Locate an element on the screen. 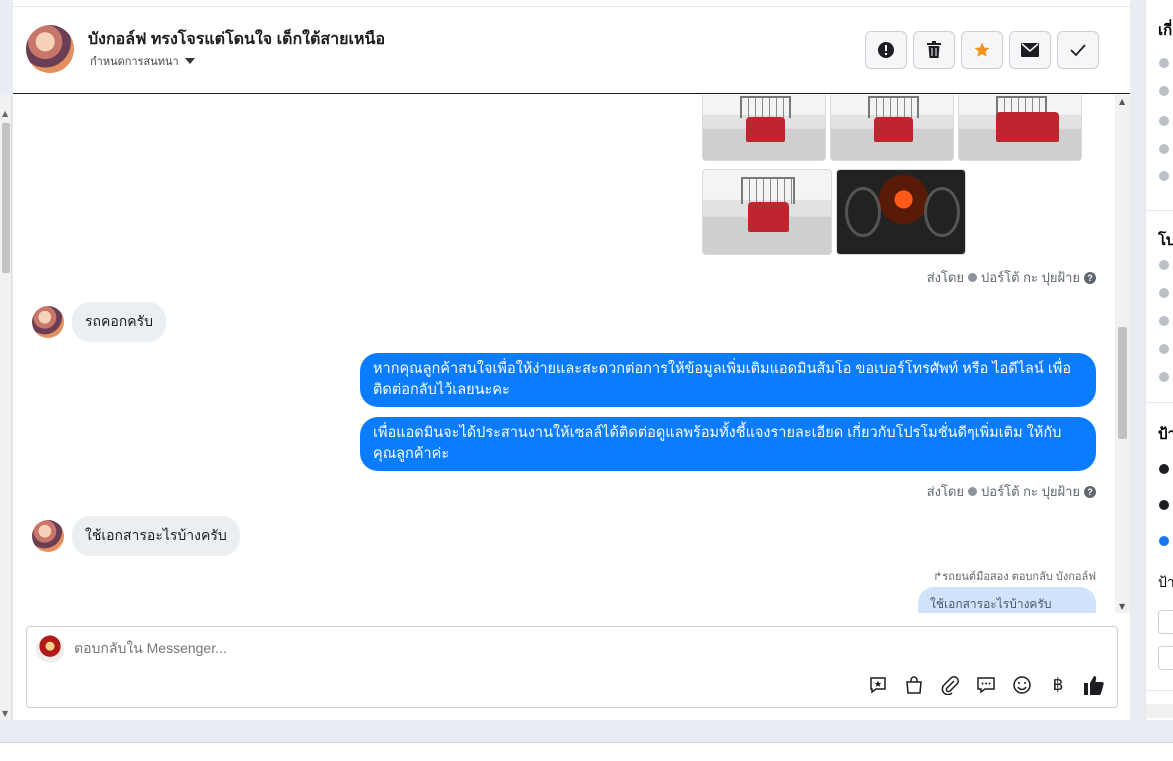 This screenshot has height=761, width=1173. page-scrollbar-thumb is located at coordinates (6, 198).